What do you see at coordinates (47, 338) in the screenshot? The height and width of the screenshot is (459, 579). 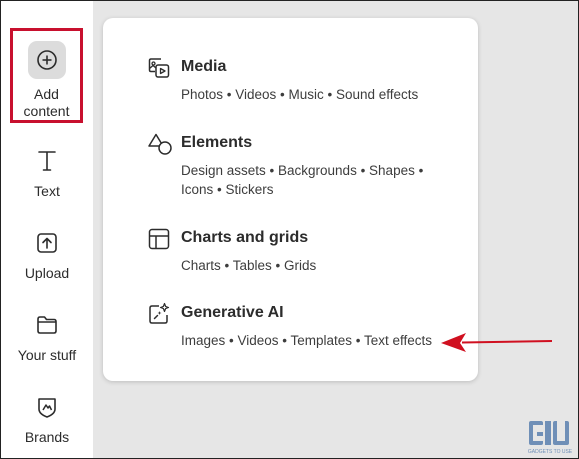 I see `sidebar-item-your-stuff: Your stuff` at bounding box center [47, 338].